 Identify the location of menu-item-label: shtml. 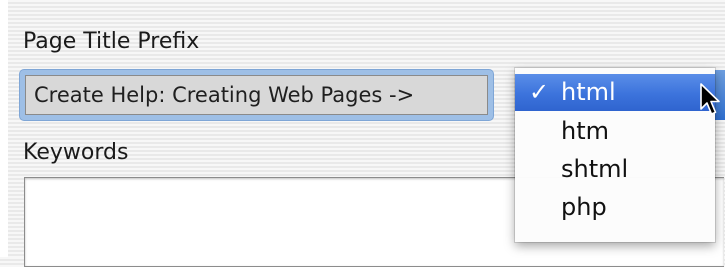
(595, 169).